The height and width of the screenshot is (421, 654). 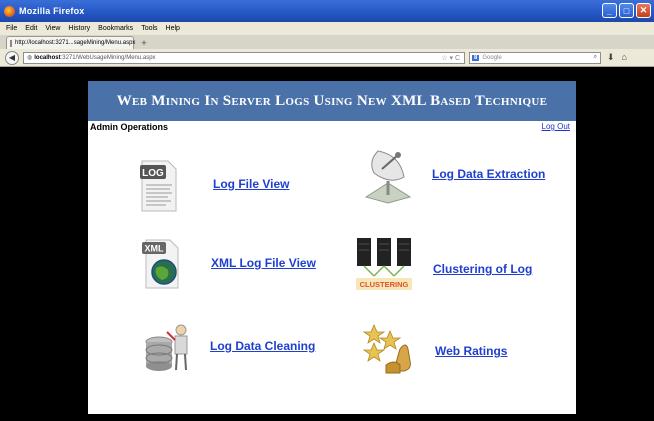 What do you see at coordinates (624, 57) in the screenshot?
I see `home-icon: ⌂` at bounding box center [624, 57].